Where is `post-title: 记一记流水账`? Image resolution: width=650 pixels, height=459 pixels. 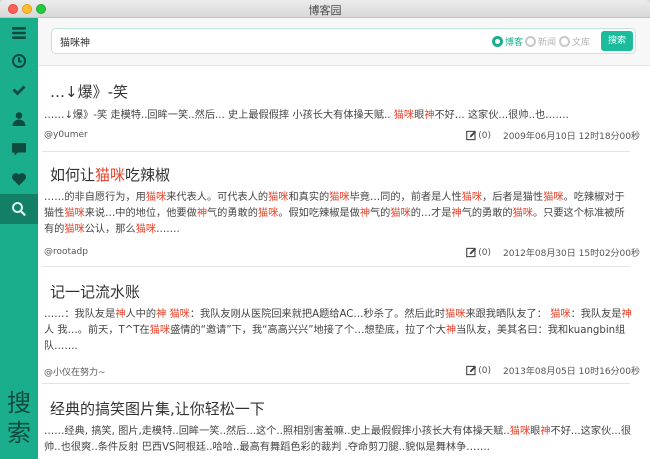 post-title: 记一记流水账 is located at coordinates (95, 291).